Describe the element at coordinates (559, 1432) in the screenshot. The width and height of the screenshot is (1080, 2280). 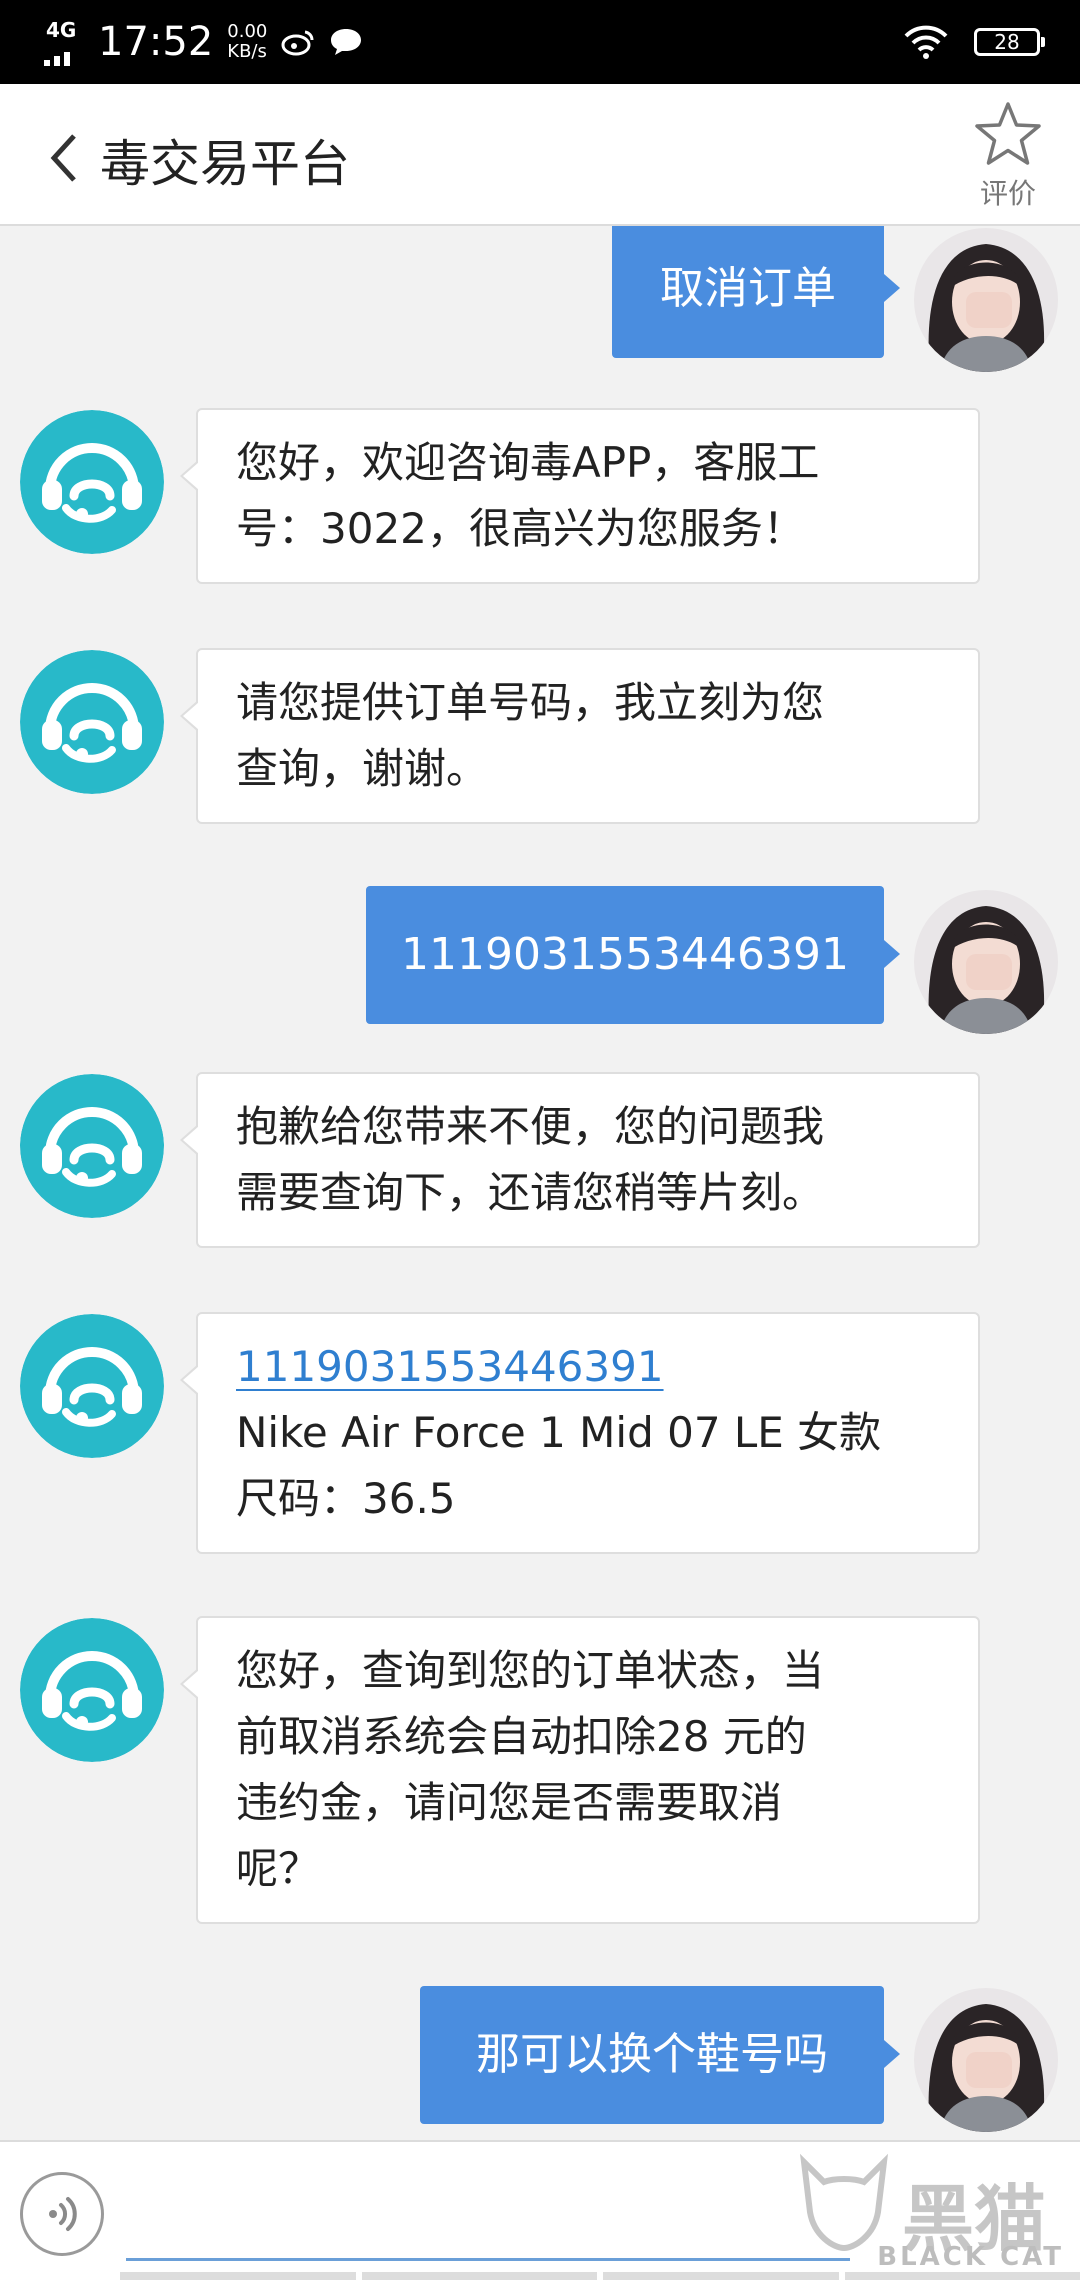
I see `product-name: Nike Air Force 1 Mid 07 LE 女款` at that location.